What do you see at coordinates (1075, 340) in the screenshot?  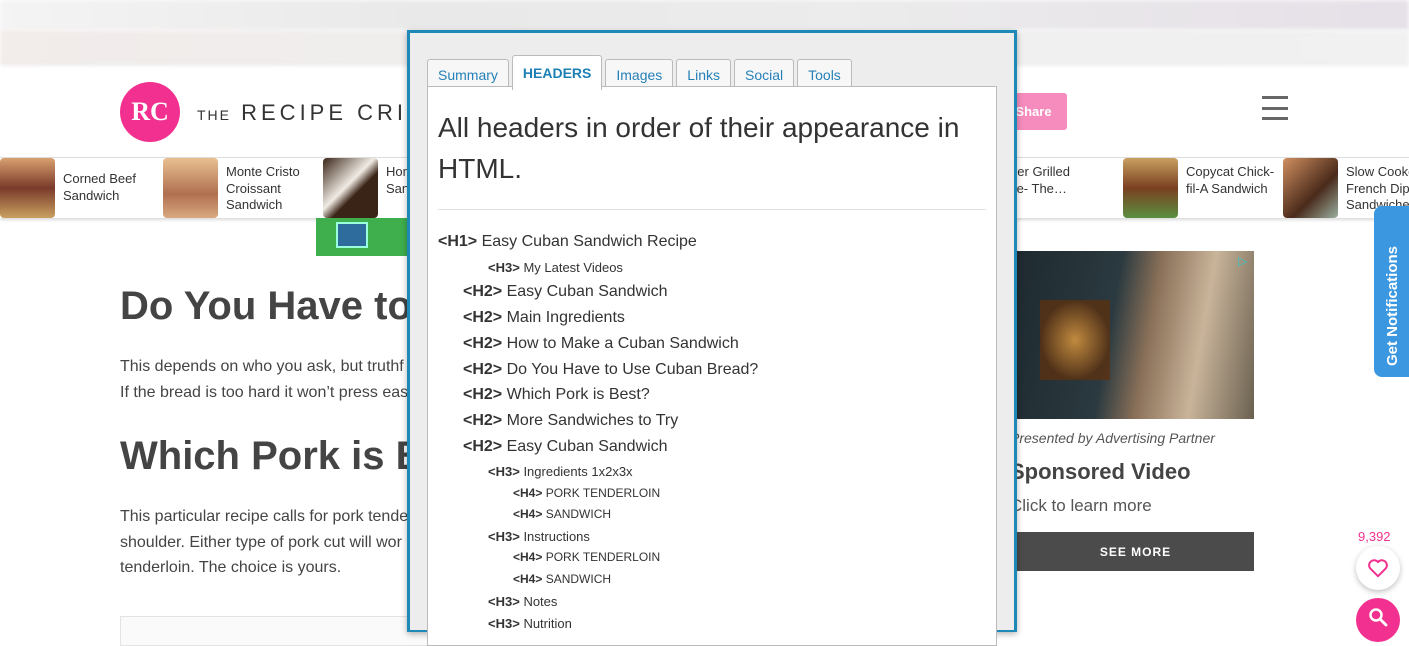 I see `video-frame` at bounding box center [1075, 340].